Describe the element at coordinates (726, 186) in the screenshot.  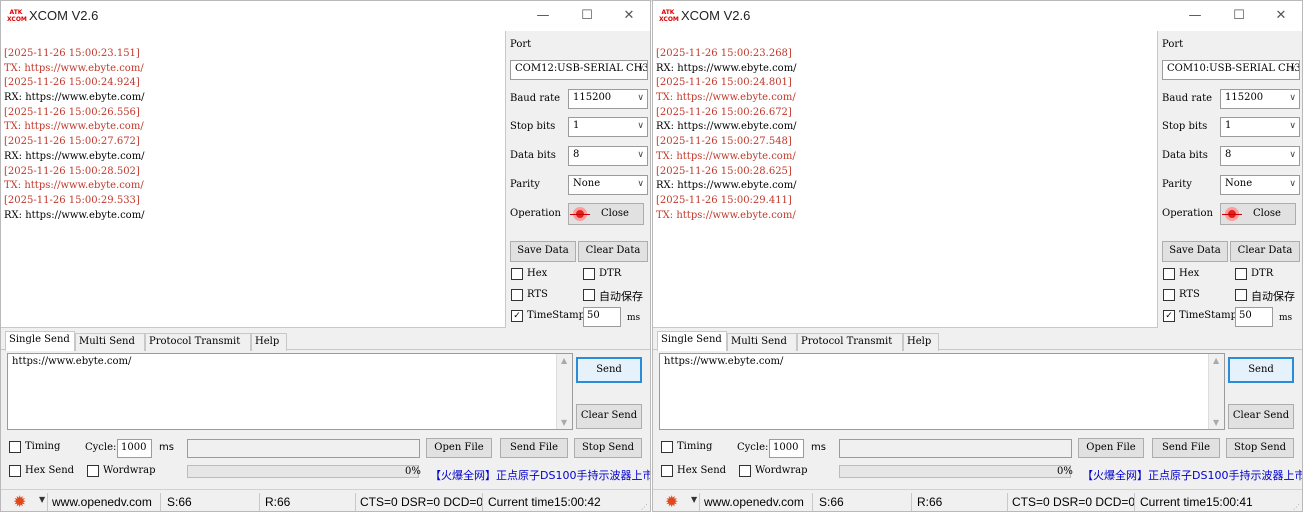
I see `log-rx-line: RX: https://www.ebyte.com/` at that location.